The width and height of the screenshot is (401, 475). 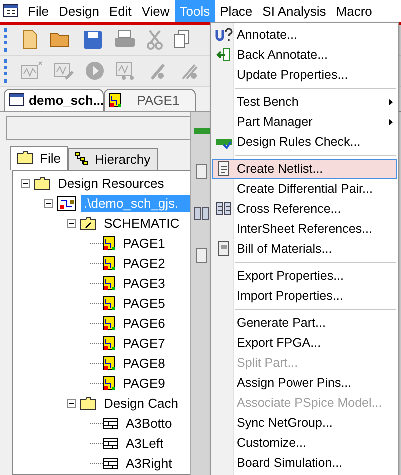 I want to click on open-folder-icon, so click(x=61, y=40).